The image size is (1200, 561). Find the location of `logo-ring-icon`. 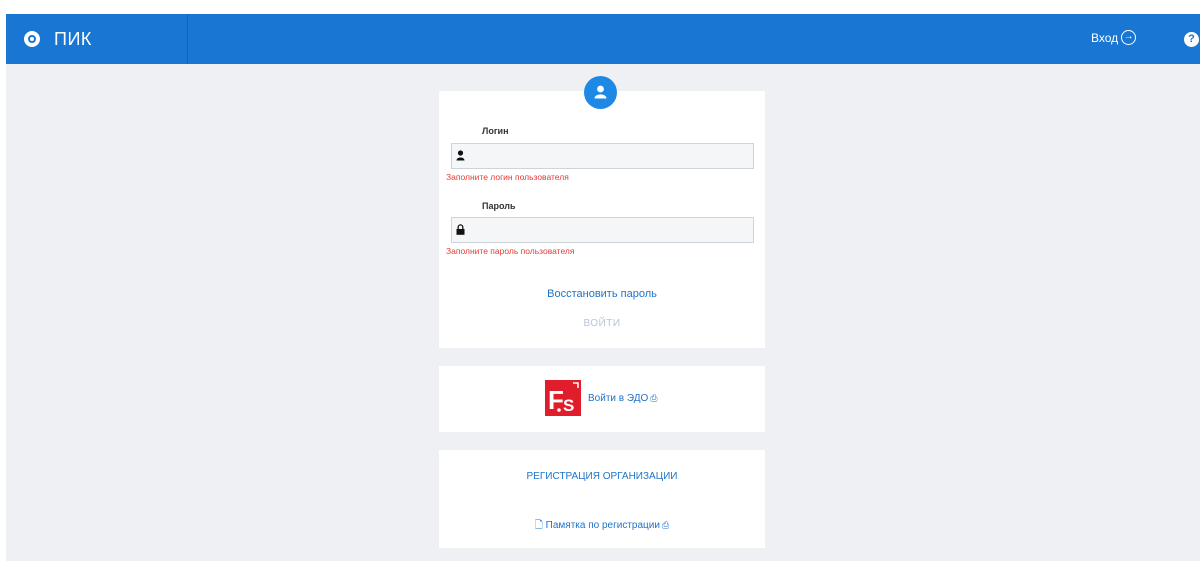

logo-ring-icon is located at coordinates (32, 39).